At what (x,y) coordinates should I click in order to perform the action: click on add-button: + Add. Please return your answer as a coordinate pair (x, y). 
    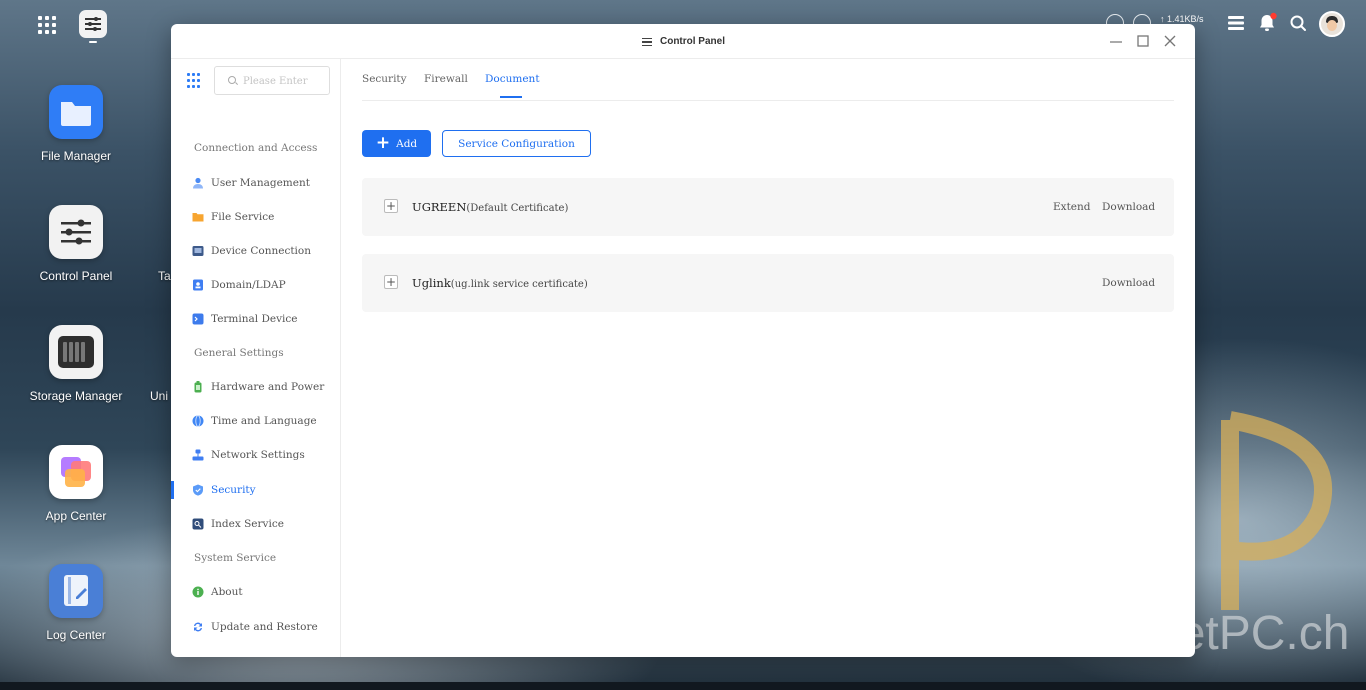
    Looking at the image, I should click on (396, 143).